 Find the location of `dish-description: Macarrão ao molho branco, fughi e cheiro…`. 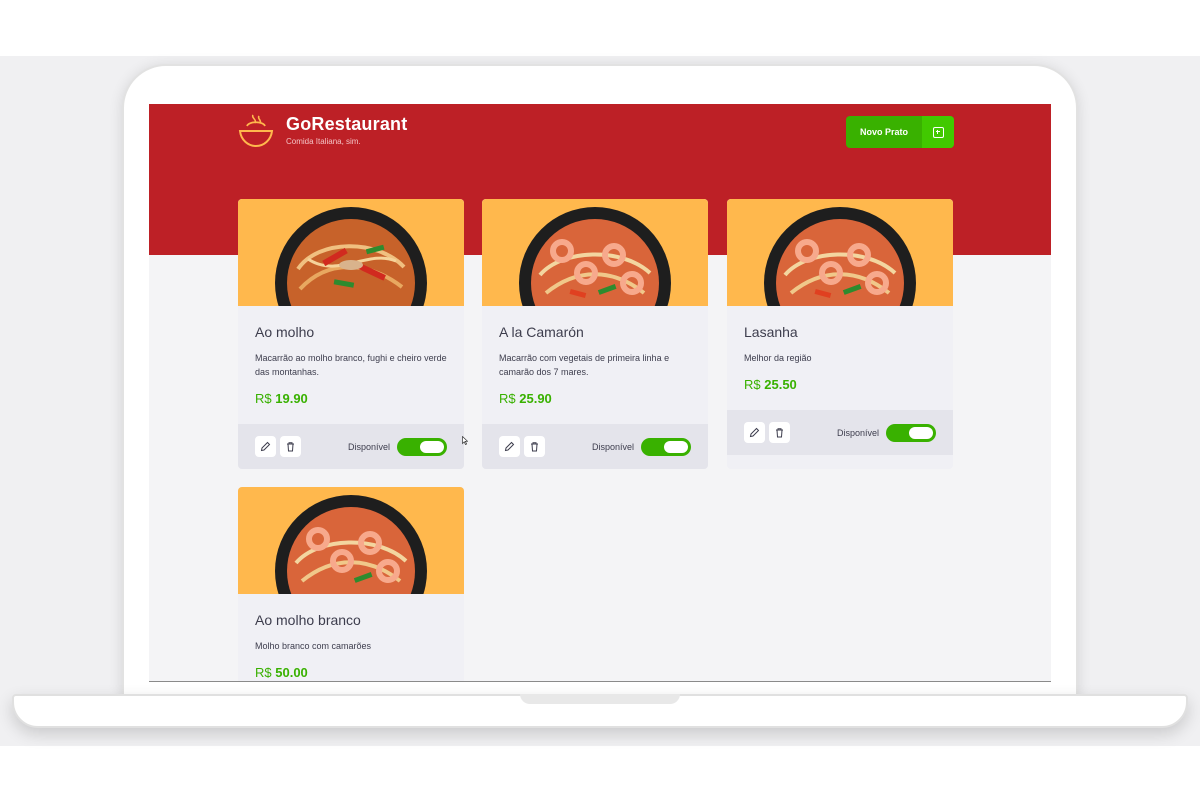

dish-description: Macarrão ao molho branco, fughi e cheiro… is located at coordinates (351, 365).